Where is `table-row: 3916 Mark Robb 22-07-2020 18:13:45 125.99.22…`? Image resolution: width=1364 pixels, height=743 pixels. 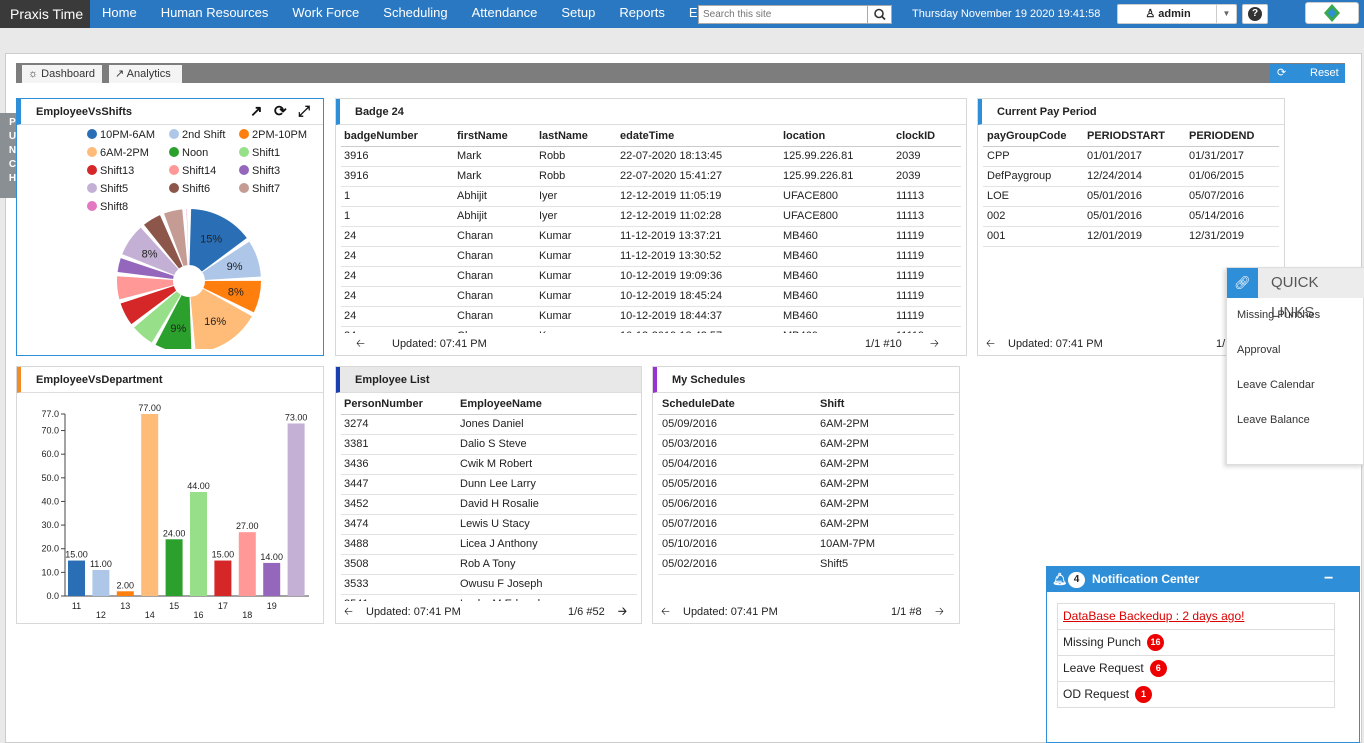 table-row: 3916 Mark Robb 22-07-2020 18:13:45 125.99.22… is located at coordinates (651, 156).